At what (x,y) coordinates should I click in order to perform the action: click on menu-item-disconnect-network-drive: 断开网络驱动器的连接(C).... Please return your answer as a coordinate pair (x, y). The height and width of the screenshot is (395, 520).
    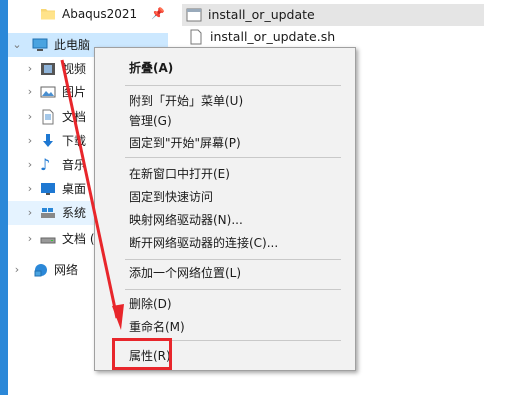
    Looking at the image, I should click on (203, 243).